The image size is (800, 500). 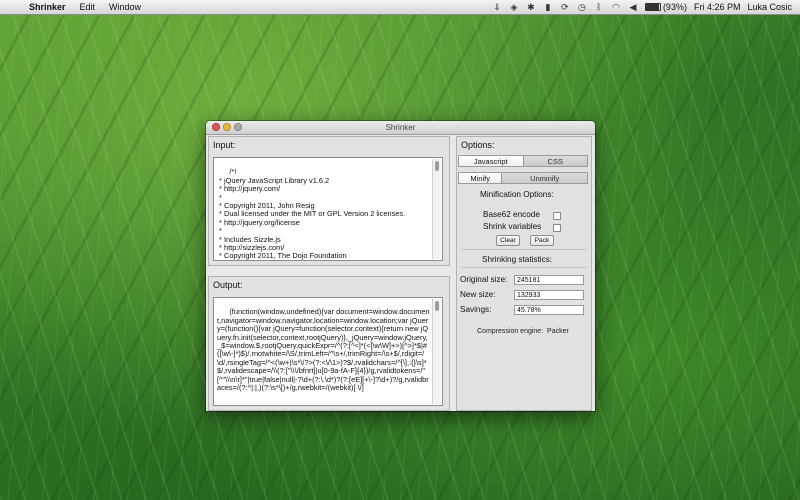 I want to click on compression-engine-text: Compression engine: Packer, so click(x=523, y=331).